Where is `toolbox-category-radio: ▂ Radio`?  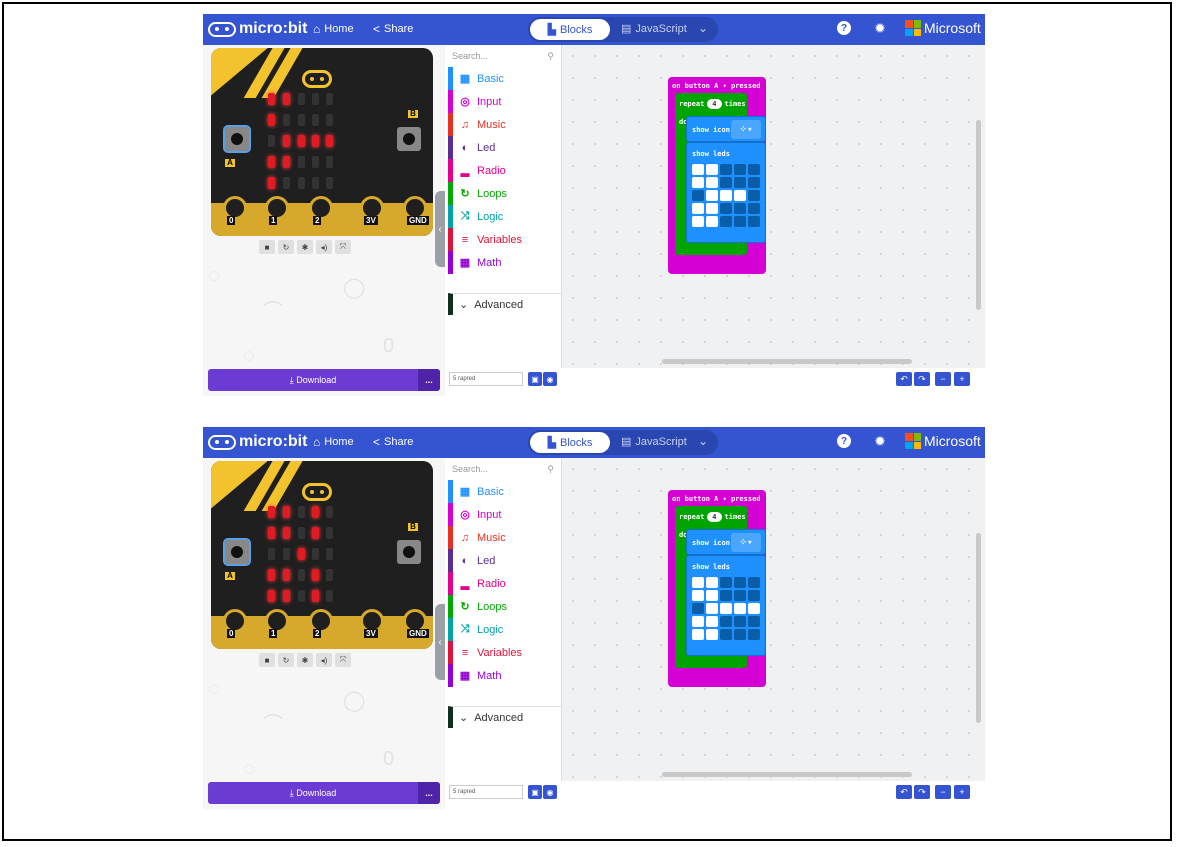
toolbox-category-radio: ▂ Radio is located at coordinates (504, 170).